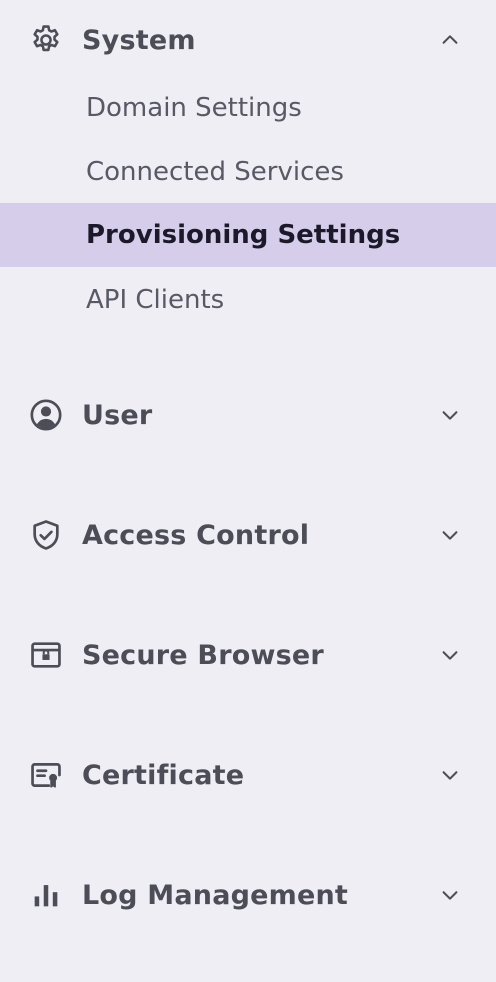 The width and height of the screenshot is (496, 982). I want to click on nav-item-domain-settings: Domain Settings, so click(248, 108).